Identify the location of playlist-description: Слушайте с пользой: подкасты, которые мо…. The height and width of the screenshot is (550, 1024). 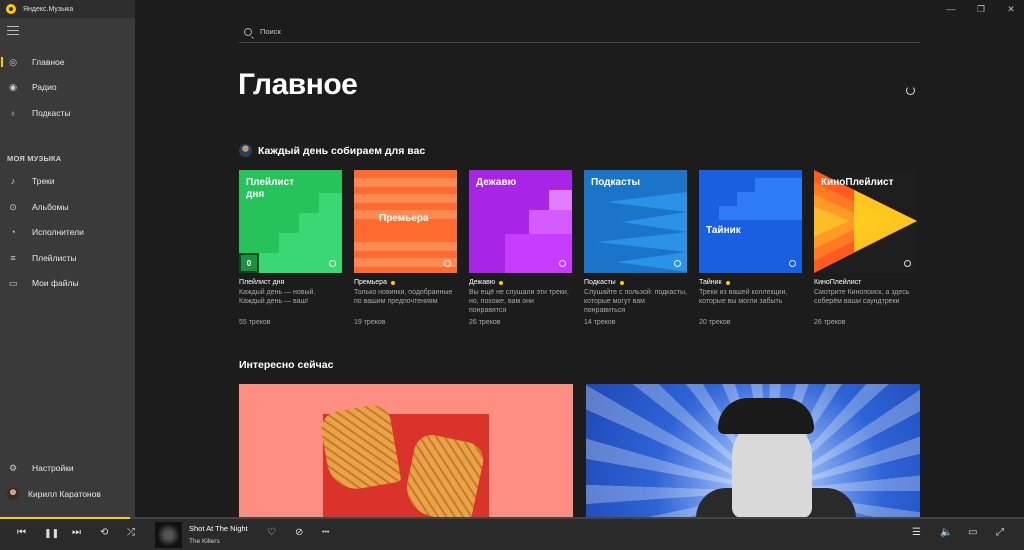
(635, 302).